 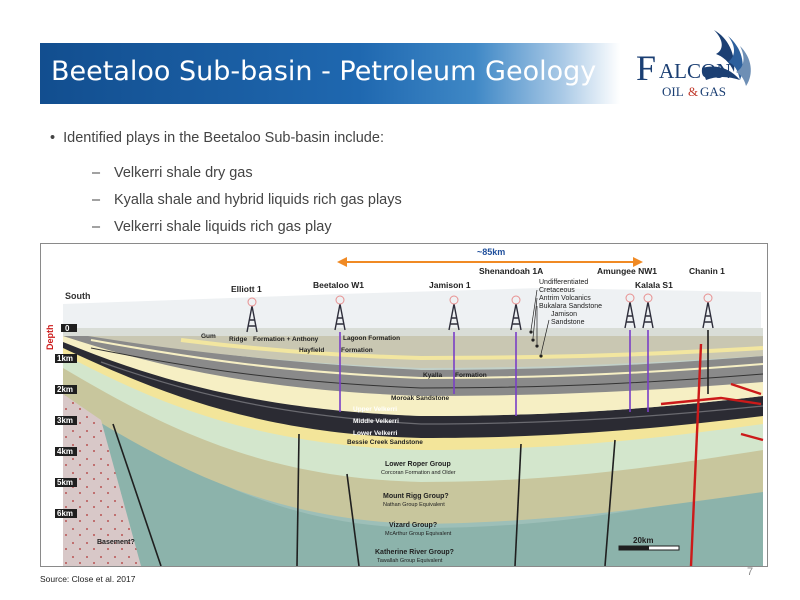 I want to click on well-label: Elliott 1, so click(x=246, y=289).